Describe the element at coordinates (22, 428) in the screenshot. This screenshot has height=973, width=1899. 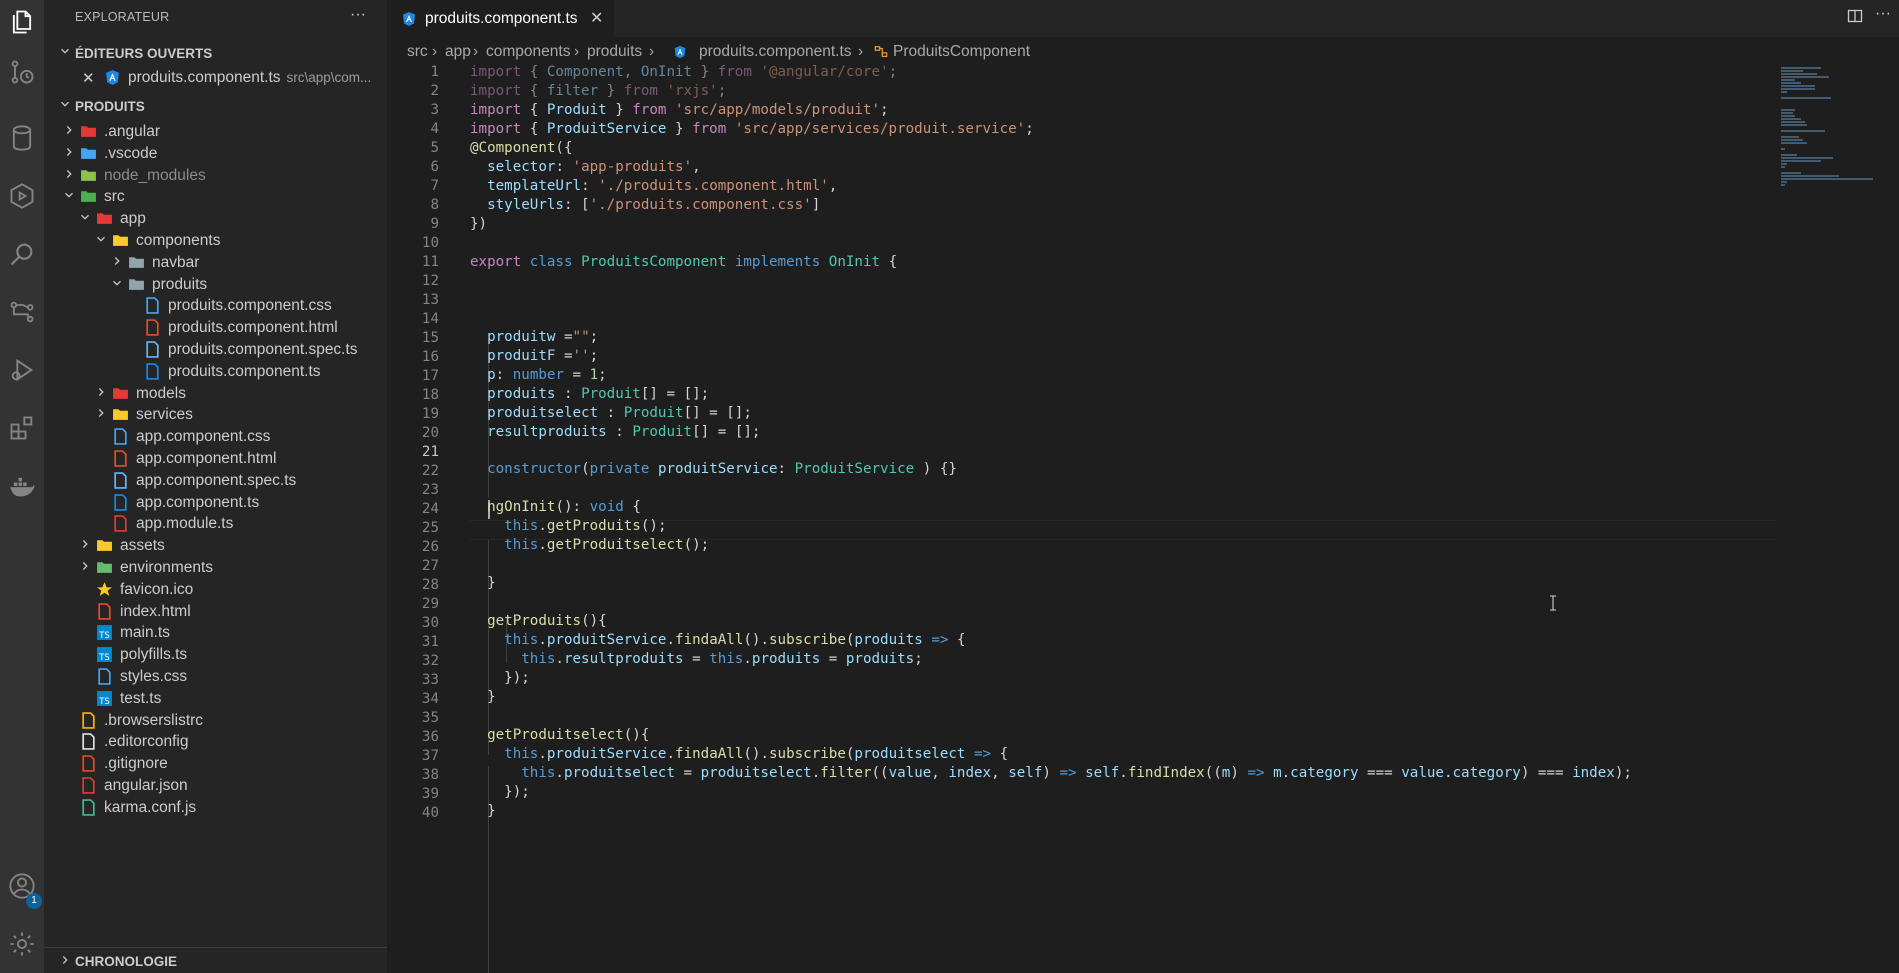
I see `extensions-icon` at that location.